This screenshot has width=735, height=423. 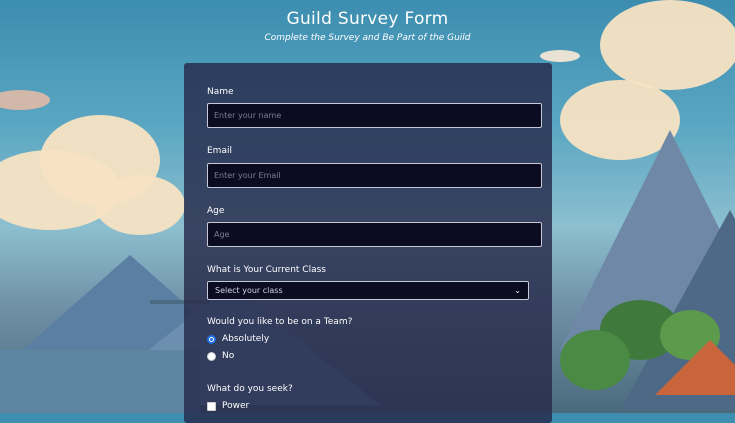 I want to click on class-select-value: Select your class, so click(x=249, y=290).